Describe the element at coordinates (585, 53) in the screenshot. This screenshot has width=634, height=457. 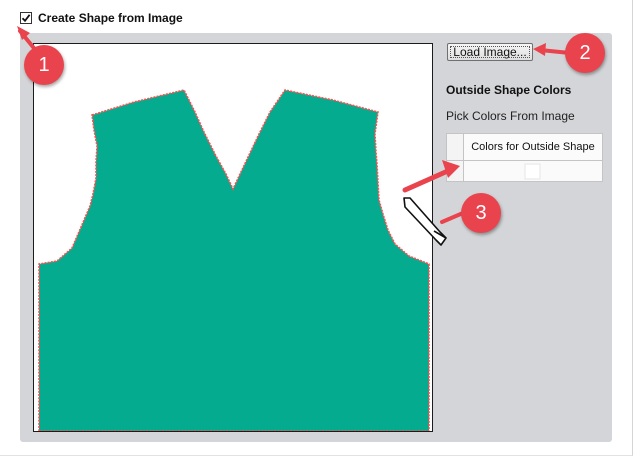
I see `callout-2: 2` at that location.